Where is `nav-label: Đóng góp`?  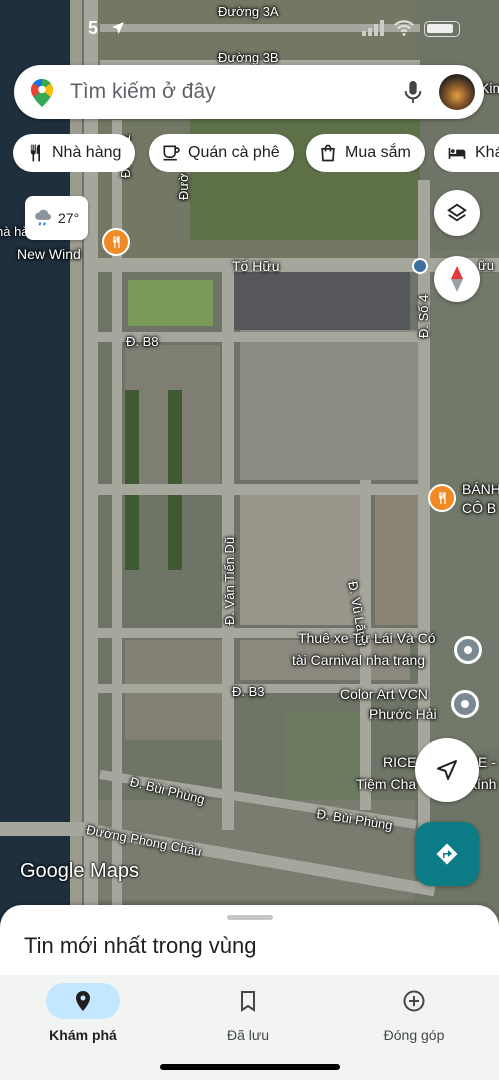
nav-label: Đóng góp is located at coordinates (414, 1035).